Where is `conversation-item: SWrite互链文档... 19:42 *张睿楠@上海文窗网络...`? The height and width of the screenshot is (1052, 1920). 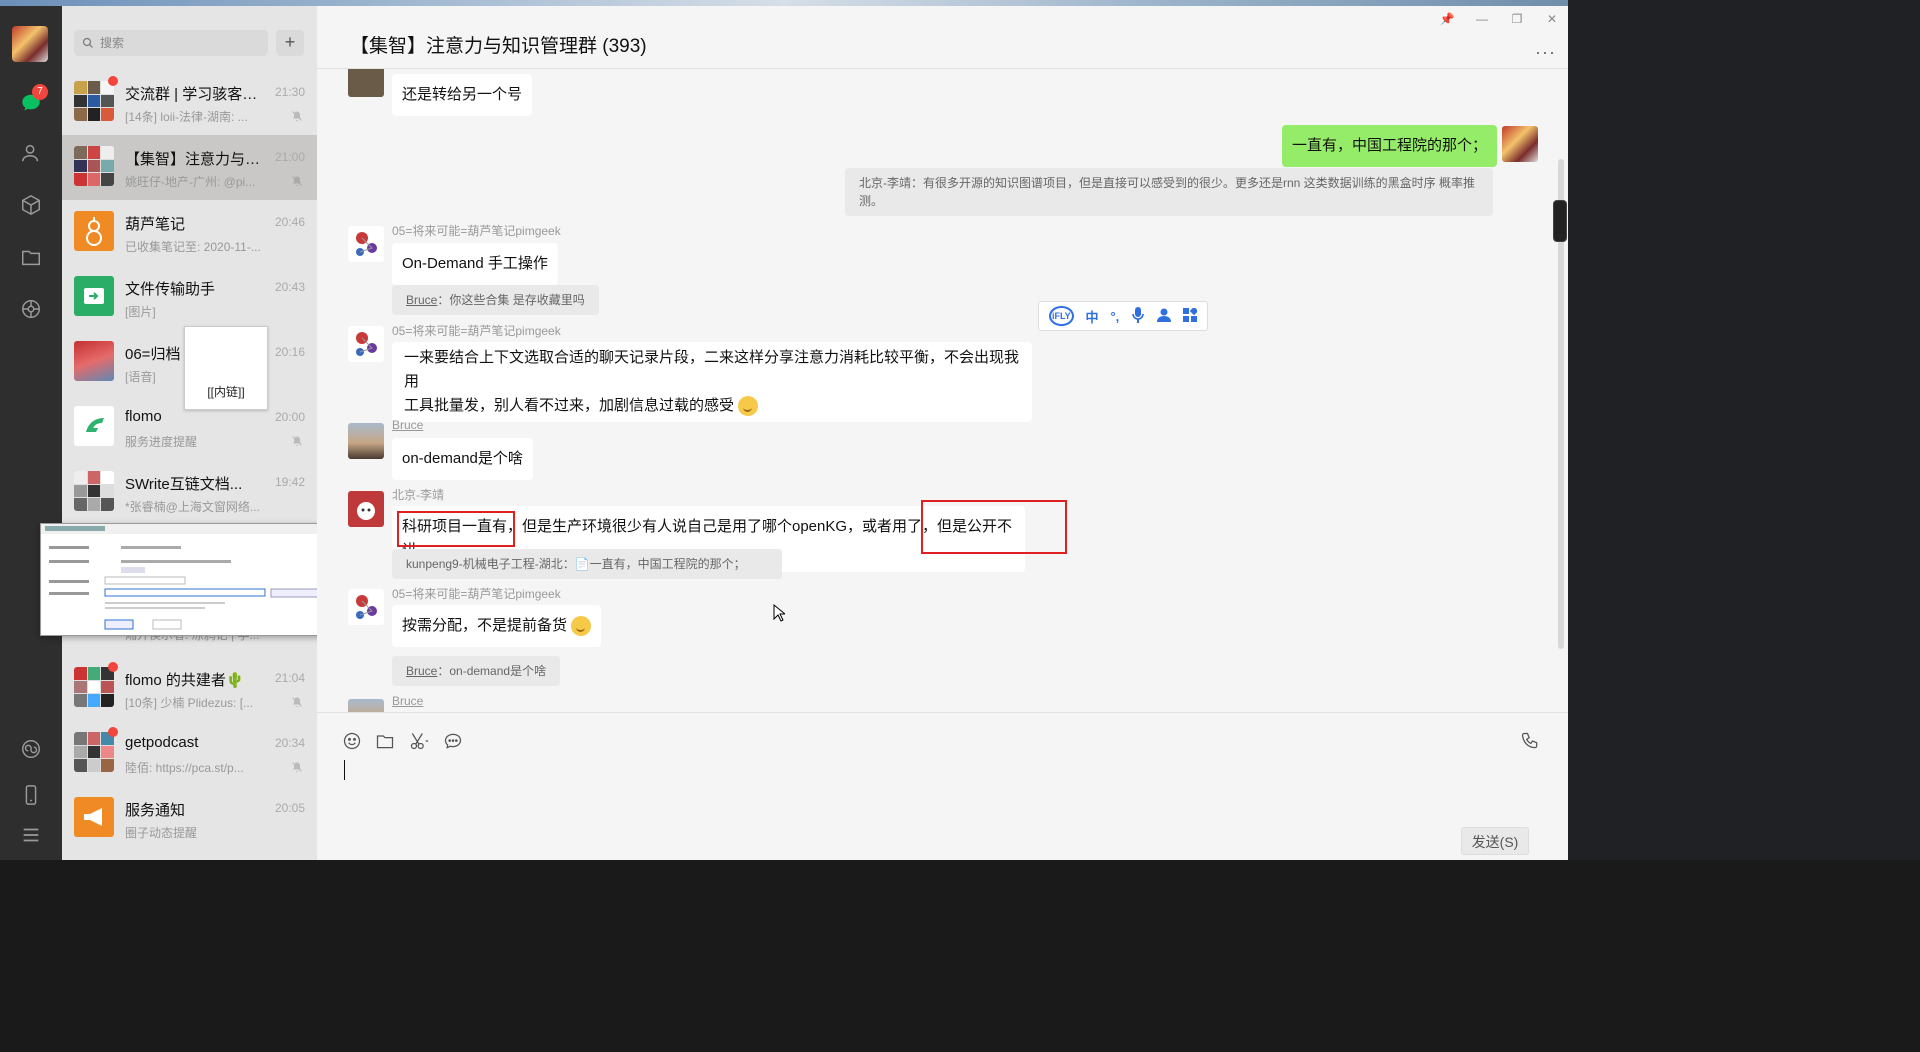
conversation-item: SWrite互链文档... 19:42 *张睿楠@上海文窗网络... is located at coordinates (189, 492).